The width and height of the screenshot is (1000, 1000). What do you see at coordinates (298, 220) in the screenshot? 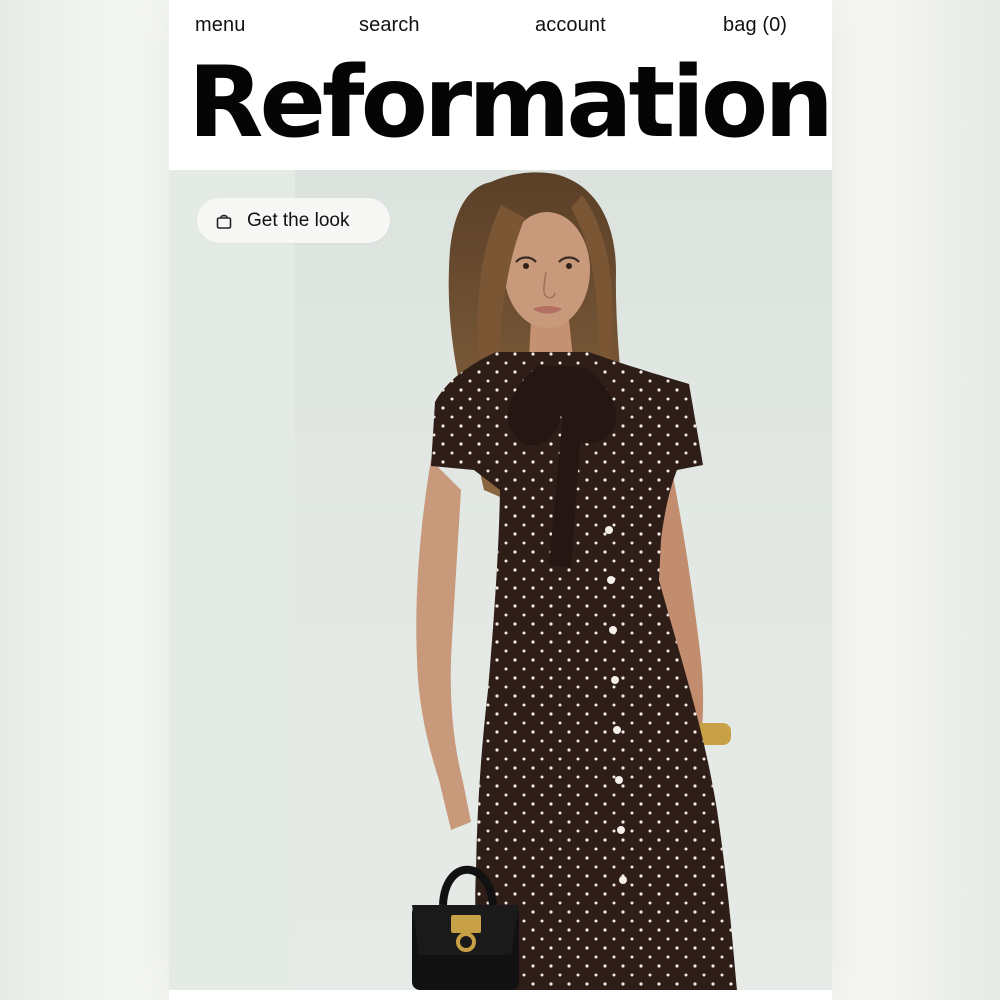
I see `get-the-look-label: Get the look` at bounding box center [298, 220].